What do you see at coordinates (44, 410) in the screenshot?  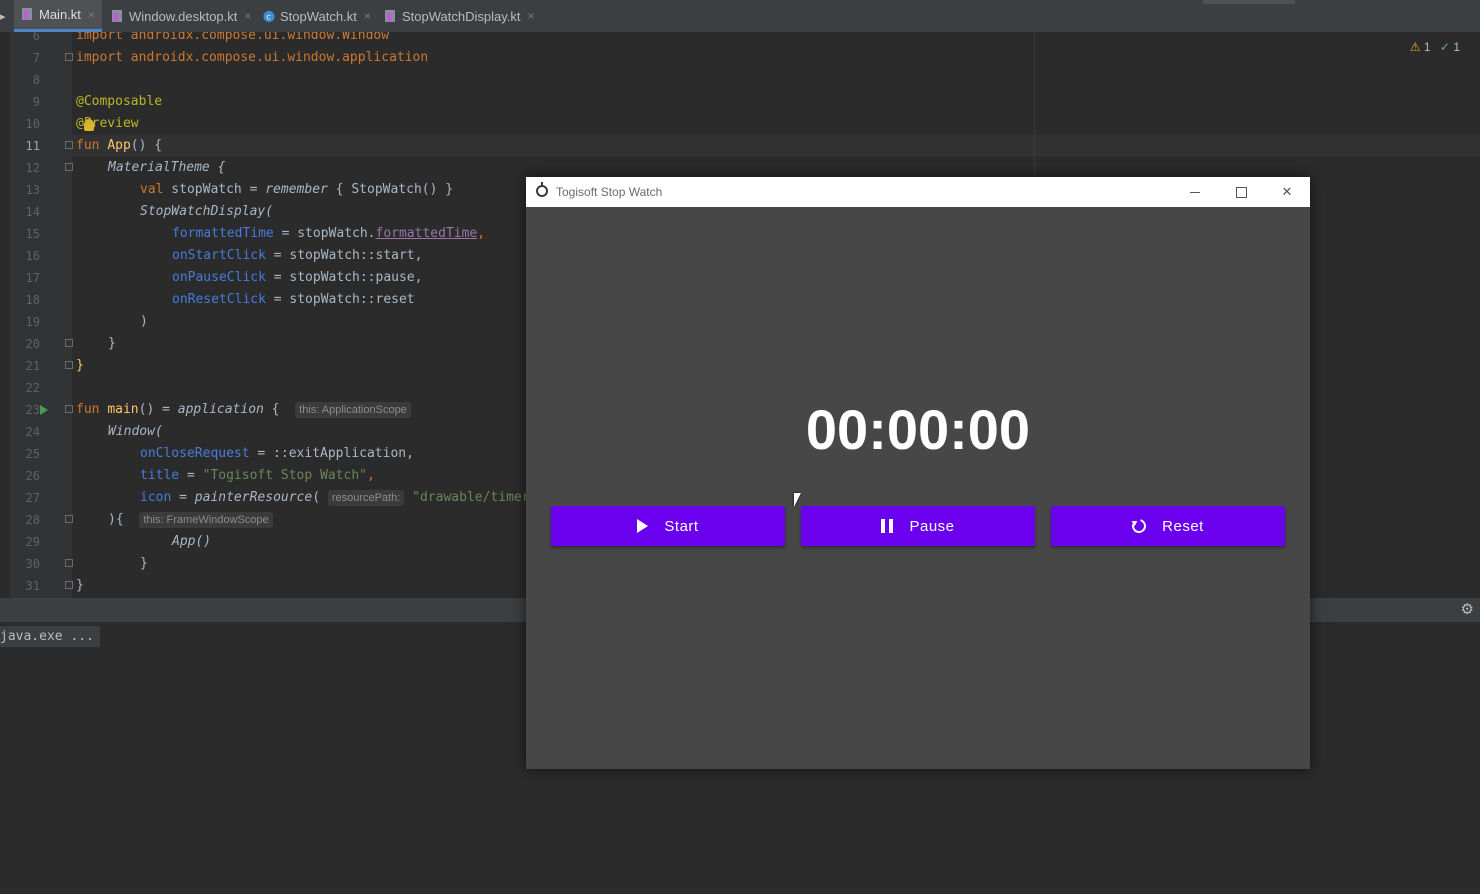 I see `run-gutter-icon` at bounding box center [44, 410].